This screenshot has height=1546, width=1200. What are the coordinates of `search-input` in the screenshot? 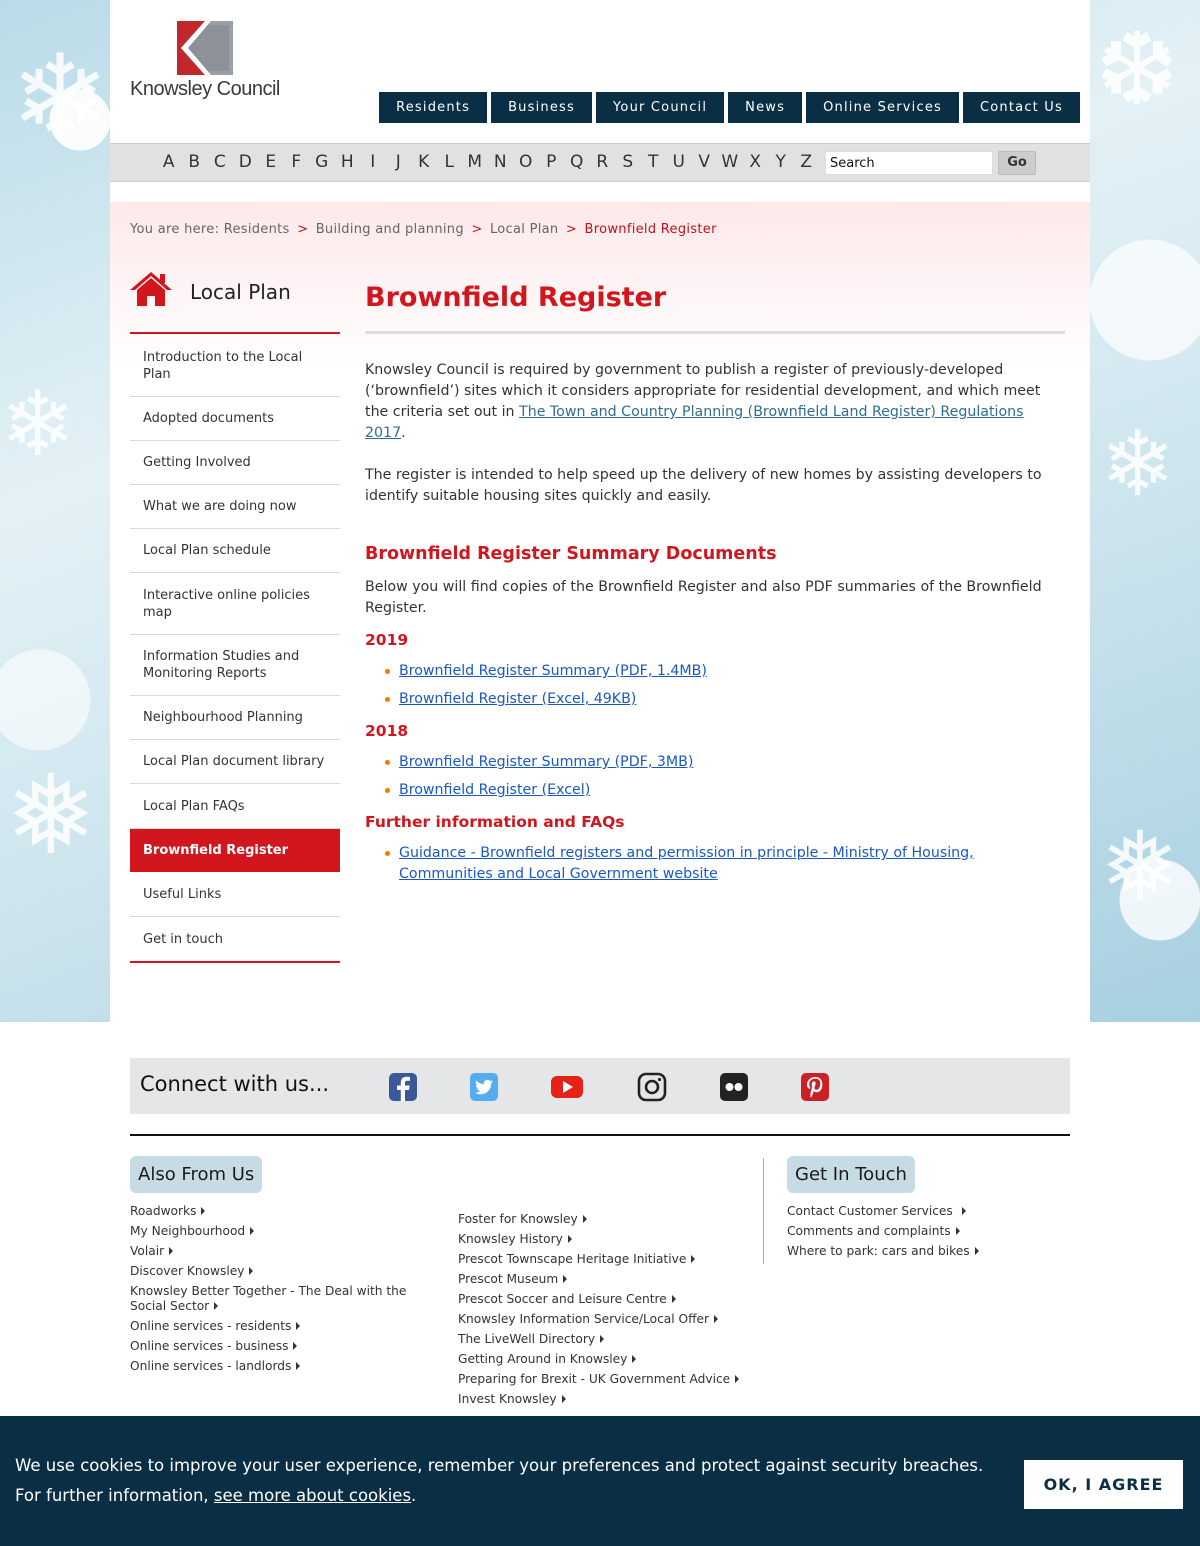 It's located at (909, 163).